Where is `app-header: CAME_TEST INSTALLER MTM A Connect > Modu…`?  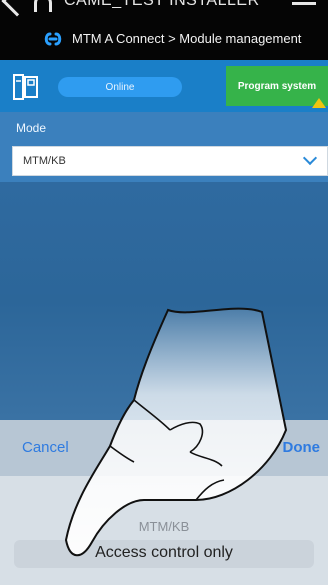 app-header: CAME_TEST INSTALLER MTM A Connect > Modu… is located at coordinates (164, 30).